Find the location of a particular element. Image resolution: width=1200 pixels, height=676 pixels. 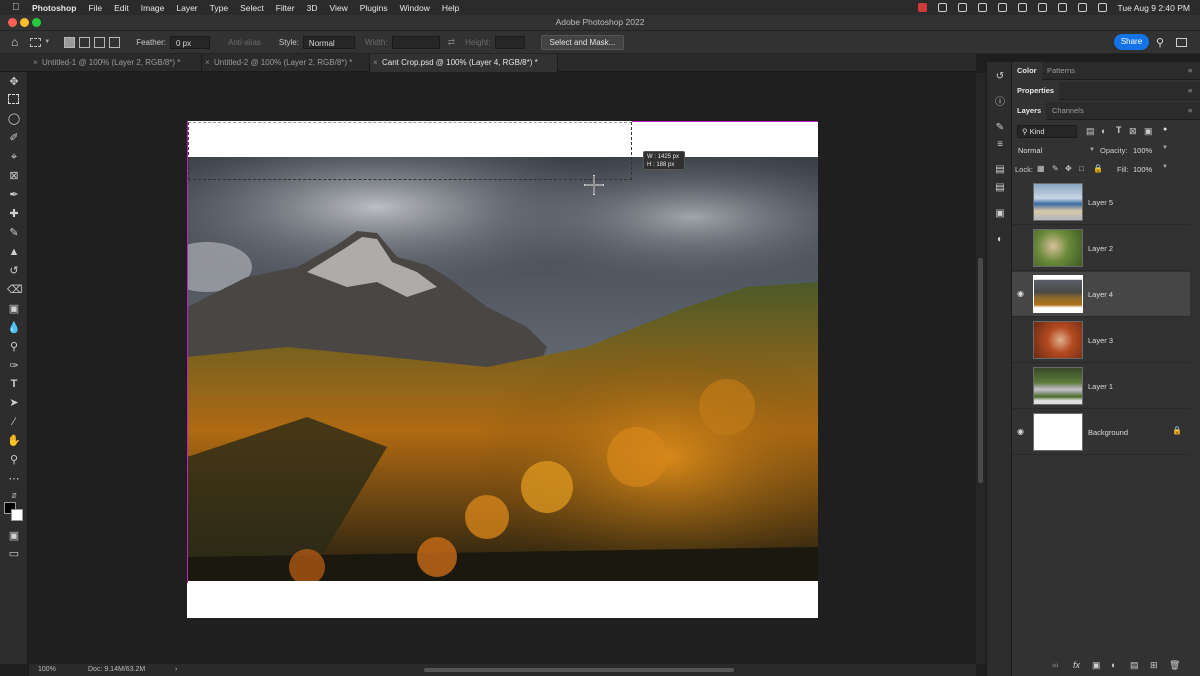

tab-properties: Properties is located at coordinates (1036, 91).